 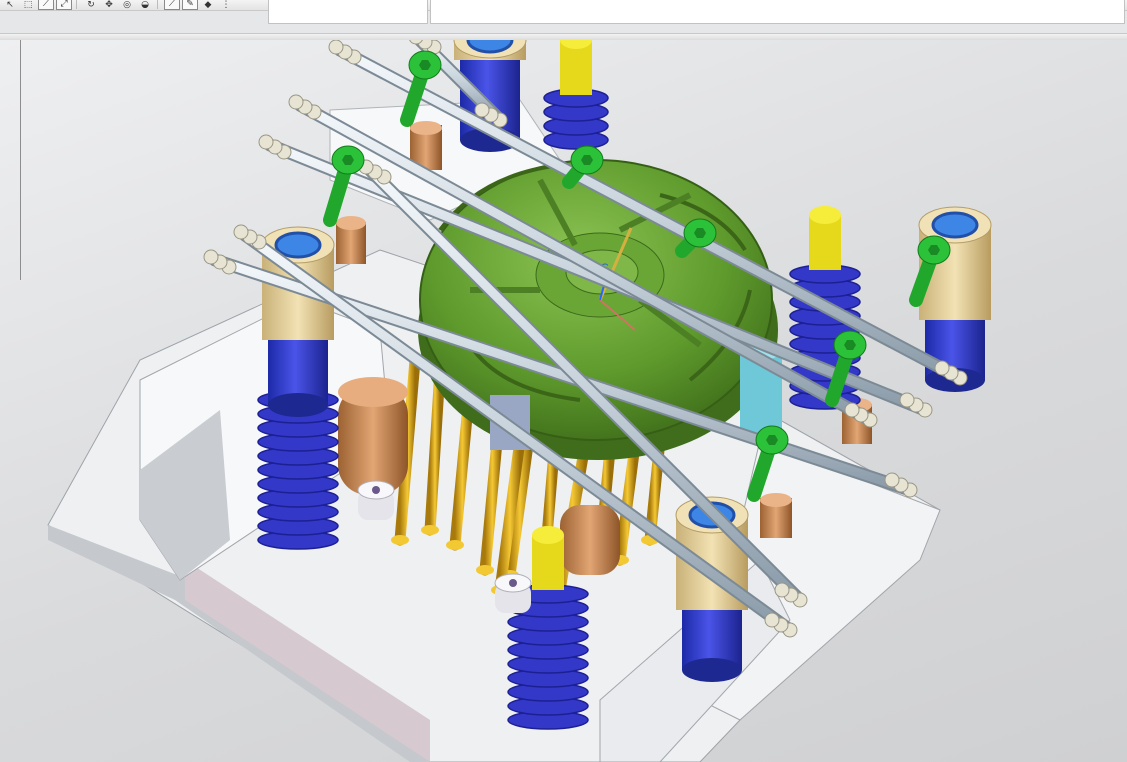 I want to click on pan-icon: ✥, so click(x=109, y=5).